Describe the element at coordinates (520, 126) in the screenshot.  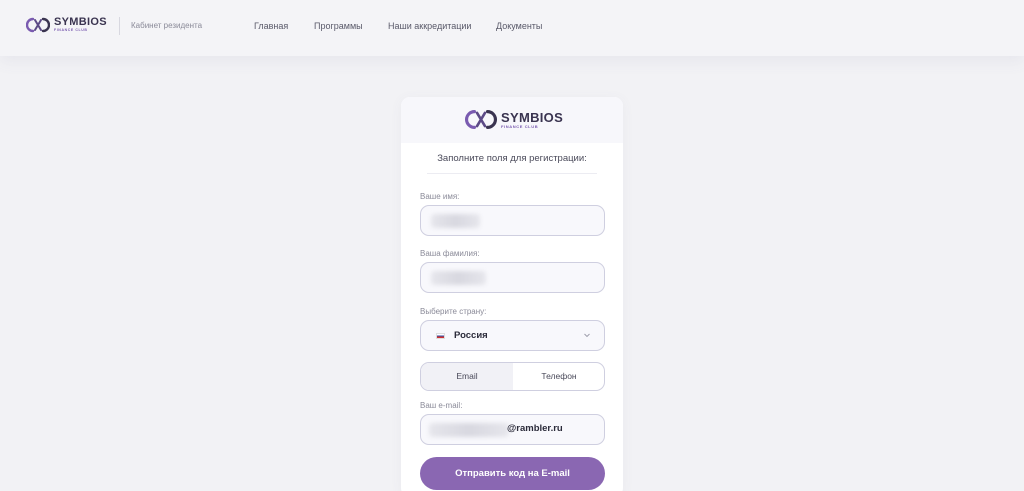
I see `card-logo-subtitle: FINANCE CLUB` at that location.